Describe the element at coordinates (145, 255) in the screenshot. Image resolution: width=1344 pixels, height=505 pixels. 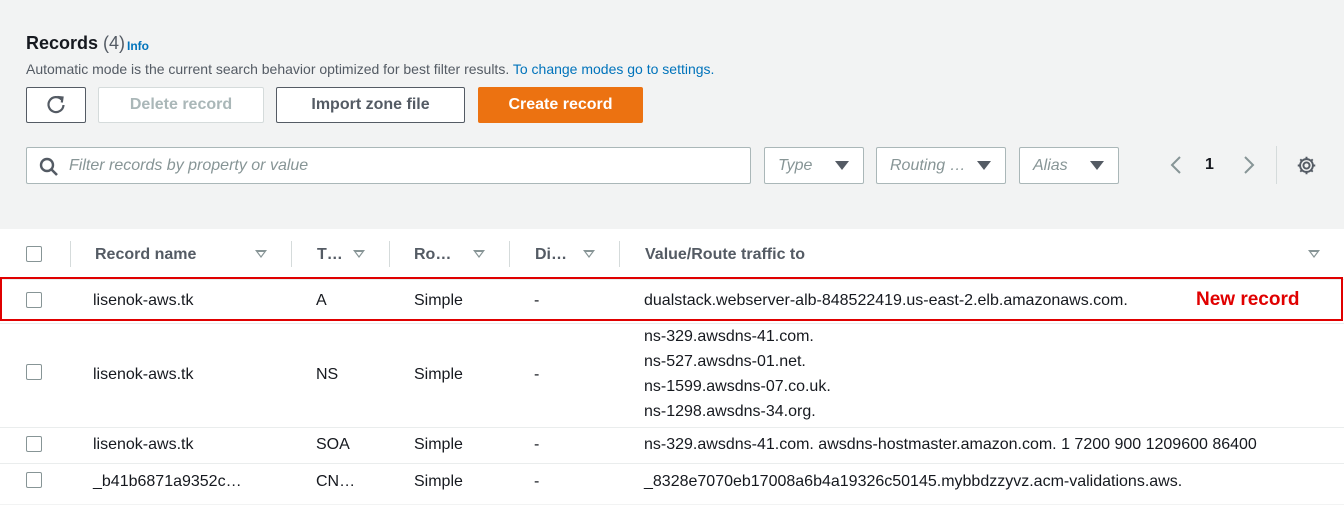
I see `column-header-record-name: Record name` at that location.